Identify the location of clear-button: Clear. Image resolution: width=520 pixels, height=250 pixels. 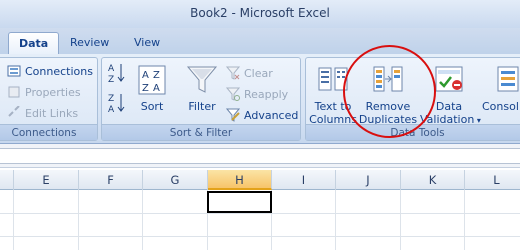
(249, 73).